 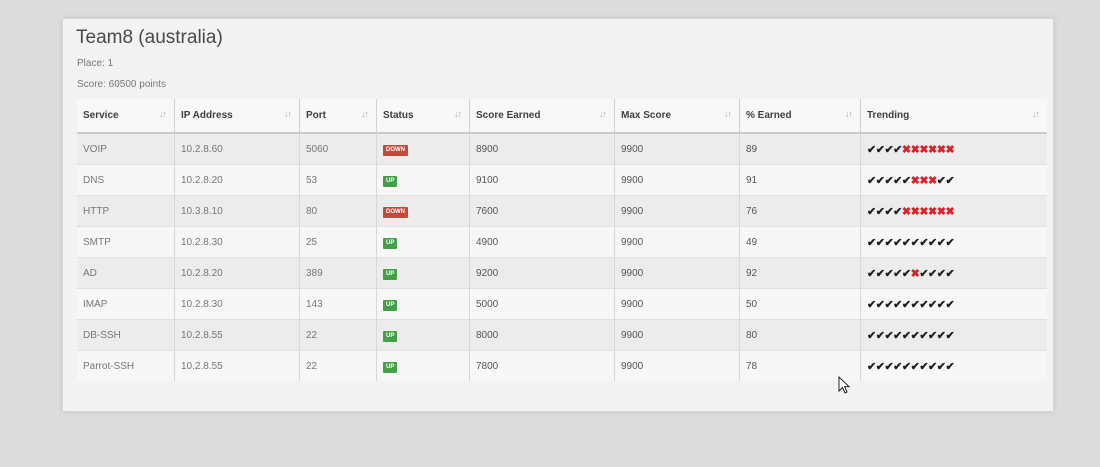 What do you see at coordinates (542, 304) in the screenshot?
I see `score-earned-cell: 5000` at bounding box center [542, 304].